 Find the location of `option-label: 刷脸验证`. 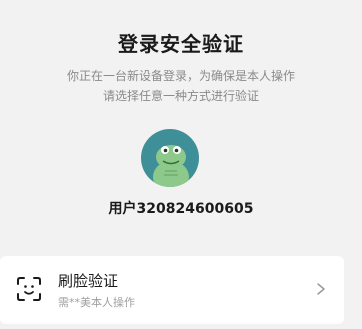

option-label: 刷脸验证 is located at coordinates (88, 281).